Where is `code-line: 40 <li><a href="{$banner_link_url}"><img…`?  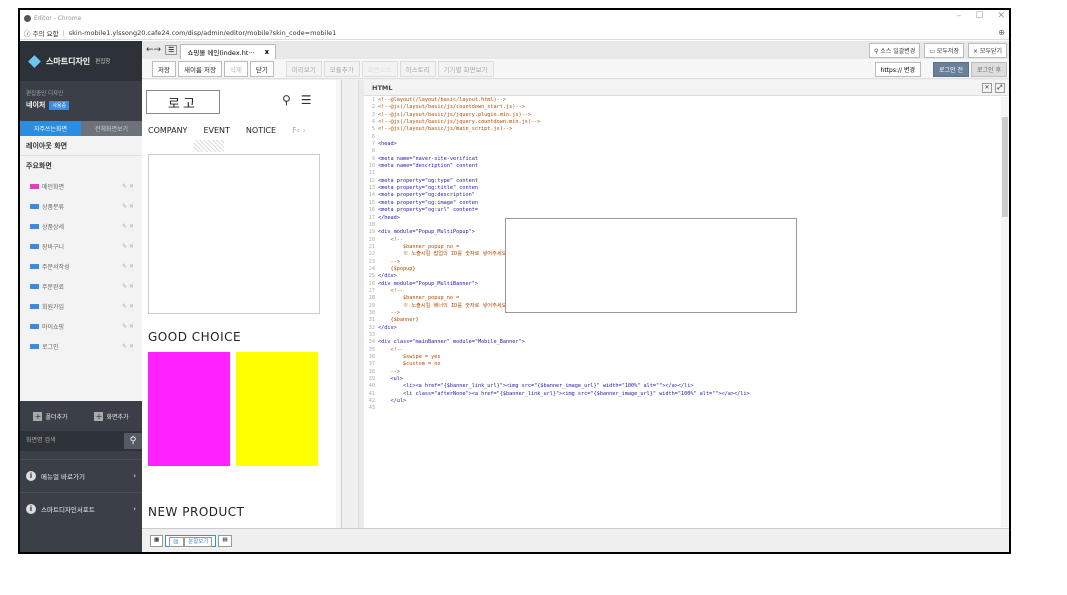 code-line: 40 <li><a href="{$banner_link_url}"><img… is located at coordinates (682, 386).